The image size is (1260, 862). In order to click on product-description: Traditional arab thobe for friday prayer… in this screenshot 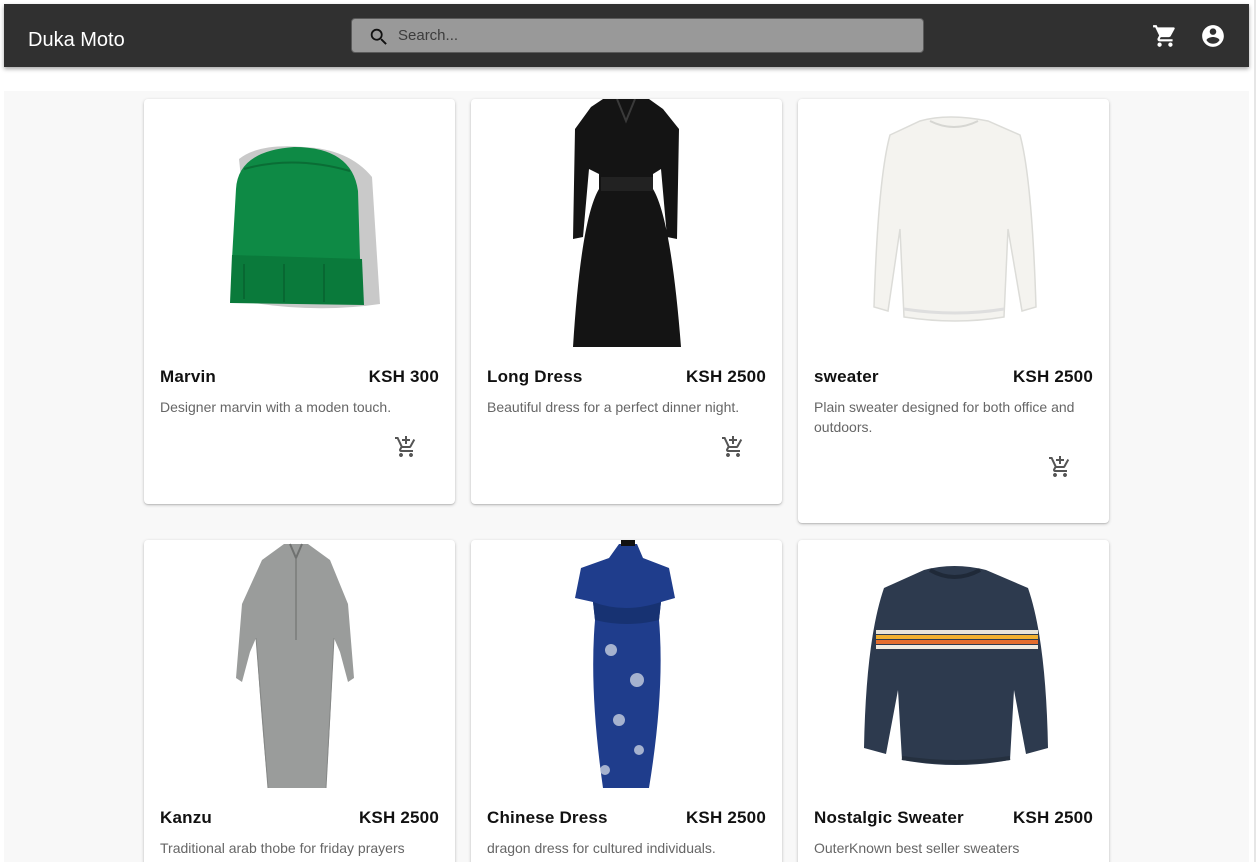, I will do `click(282, 848)`.